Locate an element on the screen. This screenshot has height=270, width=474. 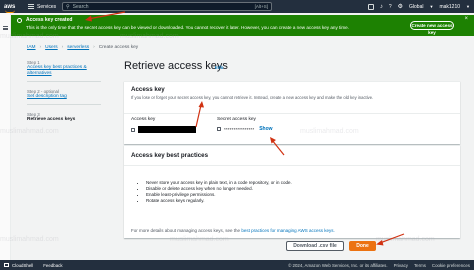
access-key-column: Access key is located at coordinates (174, 125).